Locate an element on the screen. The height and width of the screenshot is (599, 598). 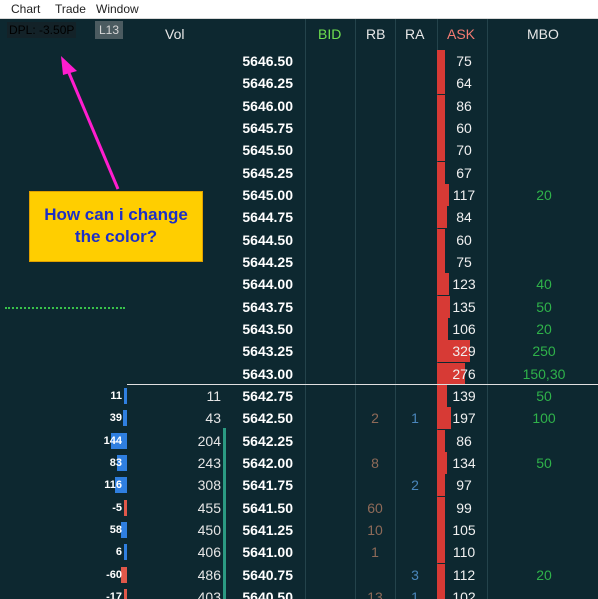
arrow-annotation is located at coordinates (90, 123).